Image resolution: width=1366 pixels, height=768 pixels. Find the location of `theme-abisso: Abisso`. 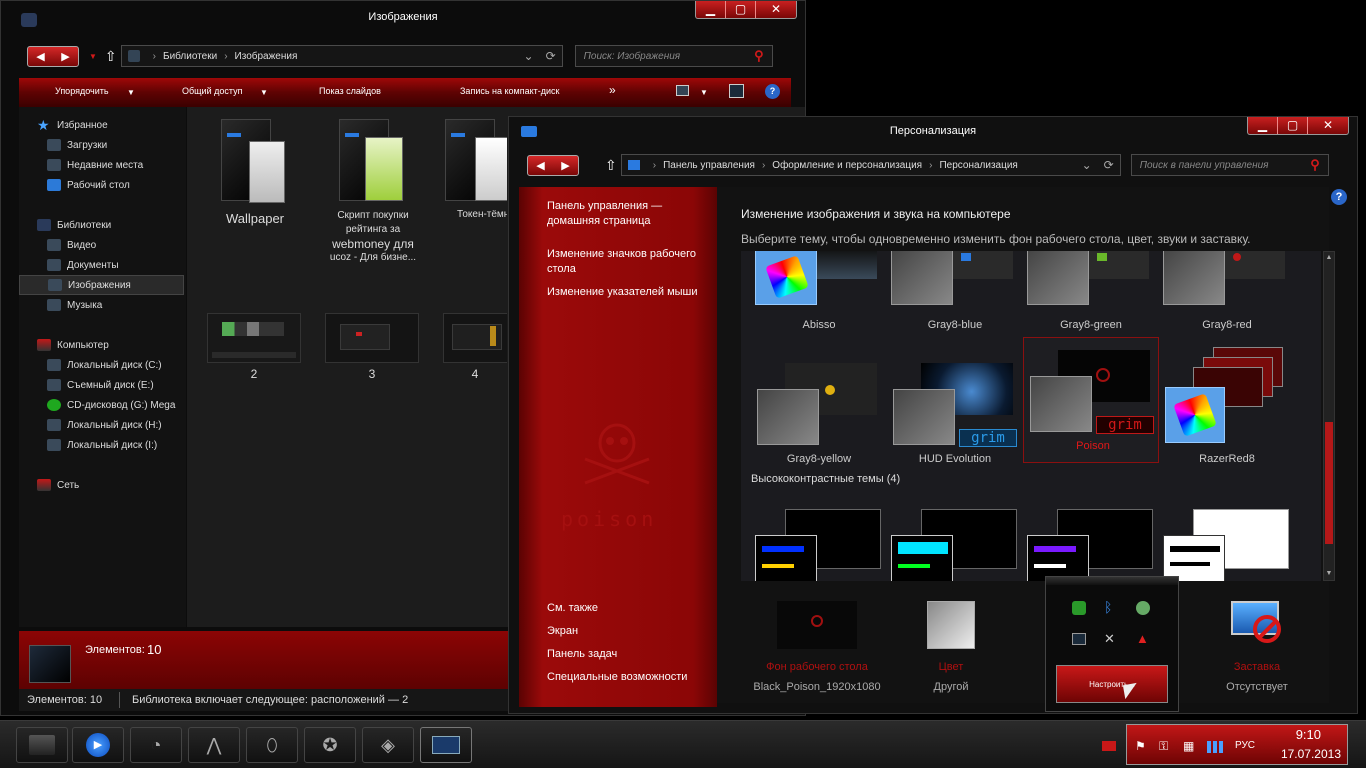

theme-abisso: Abisso is located at coordinates (819, 291).